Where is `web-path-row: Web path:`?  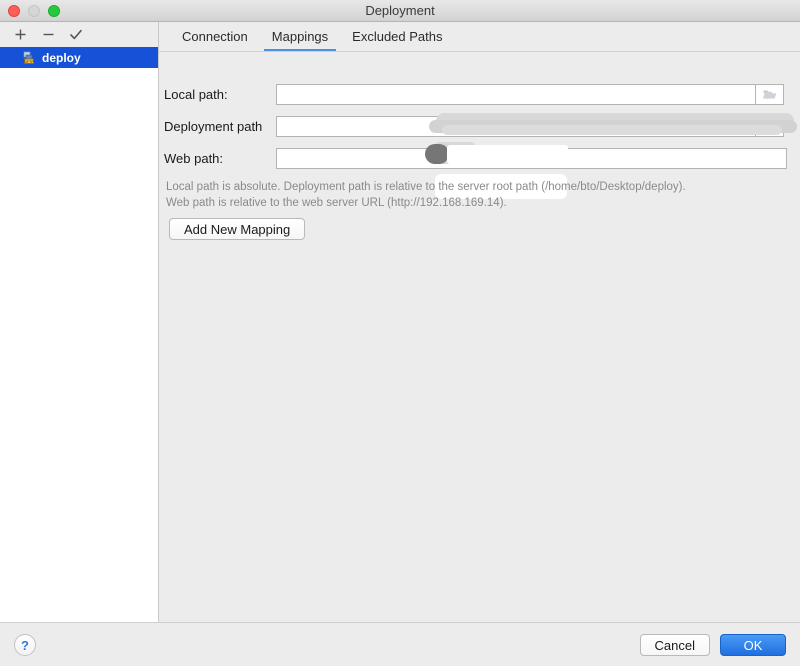
web-path-row: Web path: is located at coordinates (475, 158).